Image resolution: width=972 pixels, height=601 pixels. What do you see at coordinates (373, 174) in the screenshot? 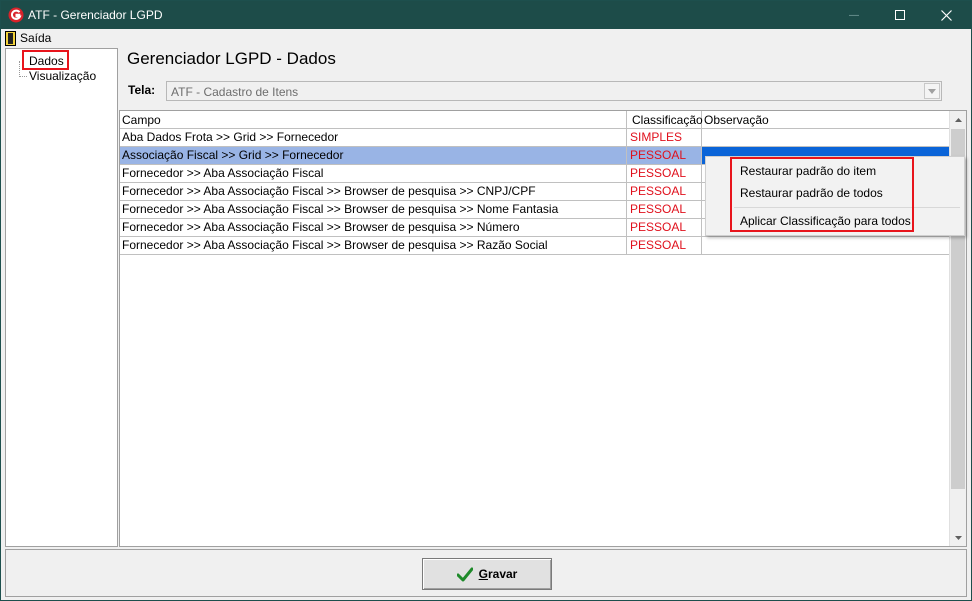
I see `cell-campo: Fornecedor >> Aba Associação Fiscal` at bounding box center [373, 174].